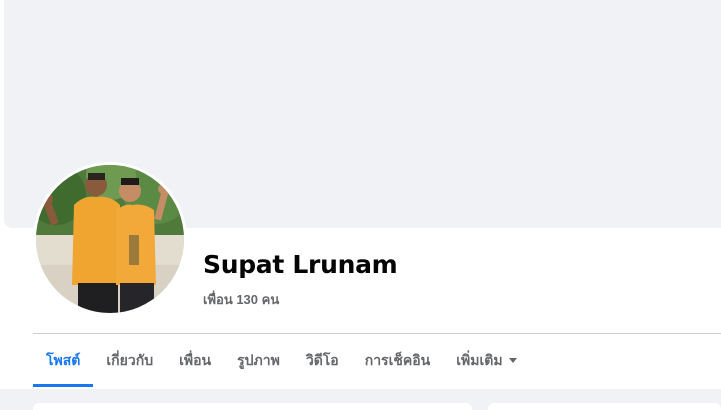 The image size is (721, 410). I want to click on tab-posts-label: โพสต์, so click(63, 359).